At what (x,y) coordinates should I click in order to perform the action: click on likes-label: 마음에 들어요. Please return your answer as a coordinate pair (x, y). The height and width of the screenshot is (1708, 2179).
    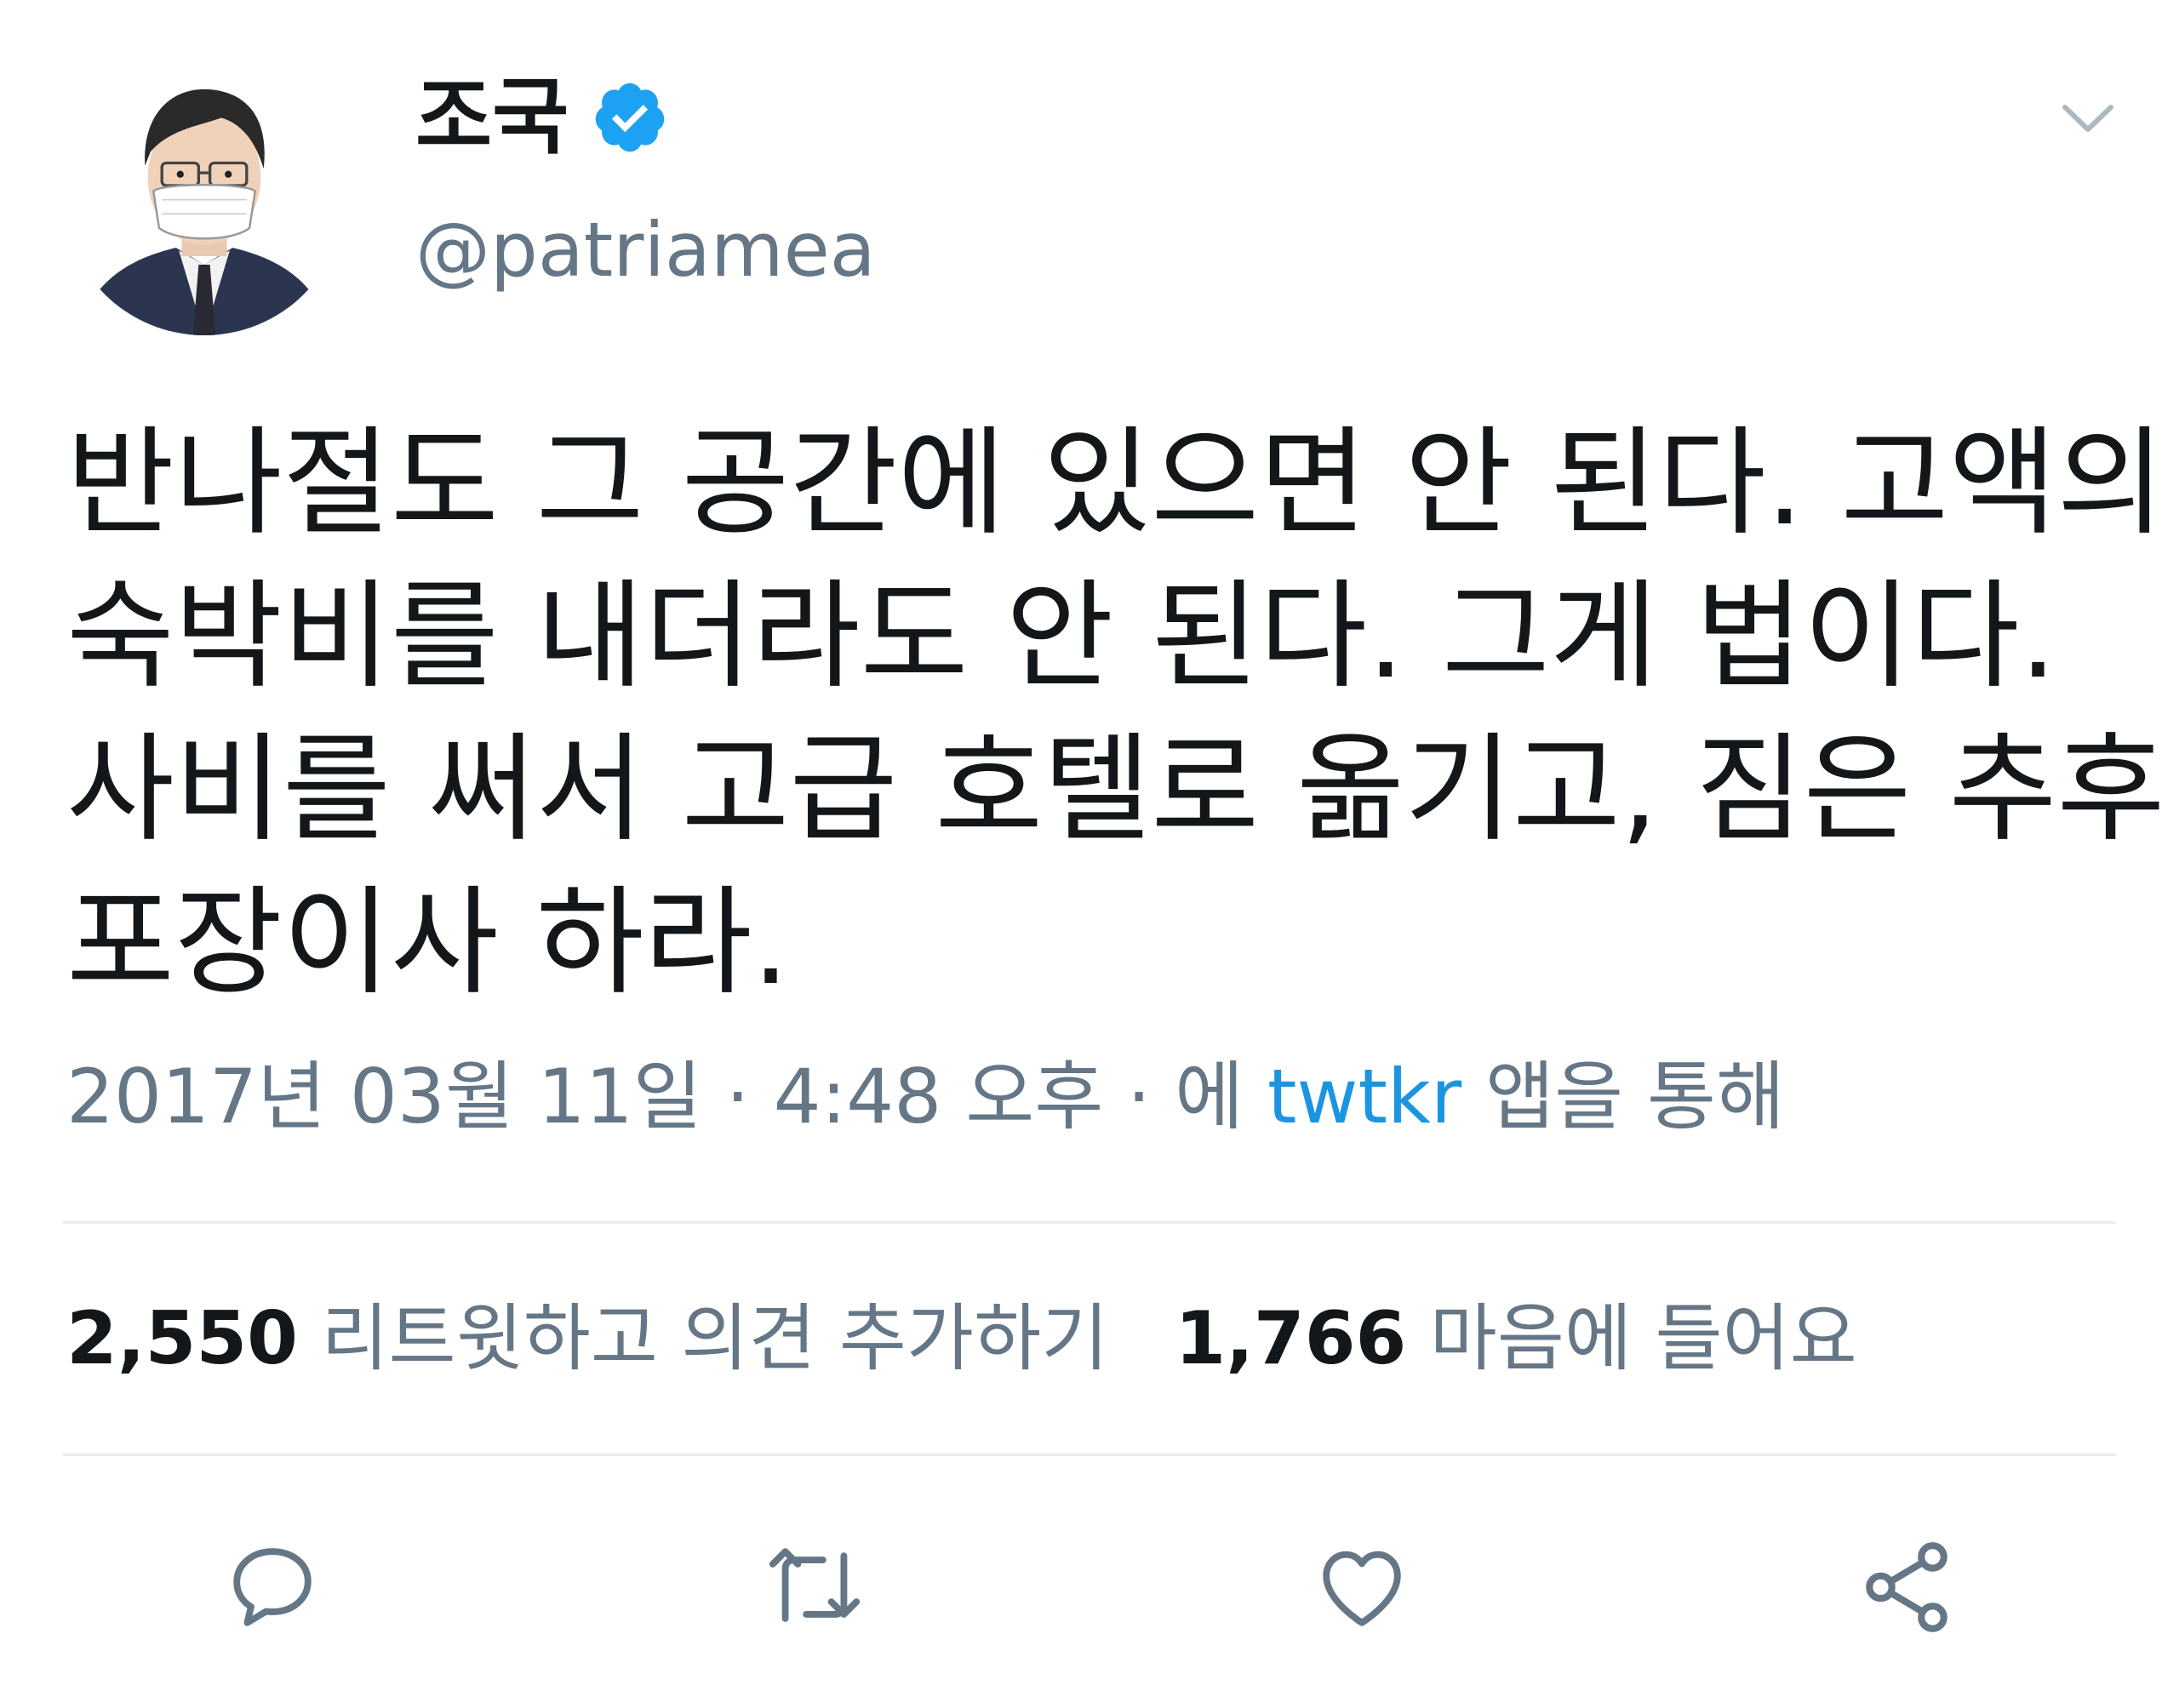
    Looking at the image, I should click on (1632, 1338).